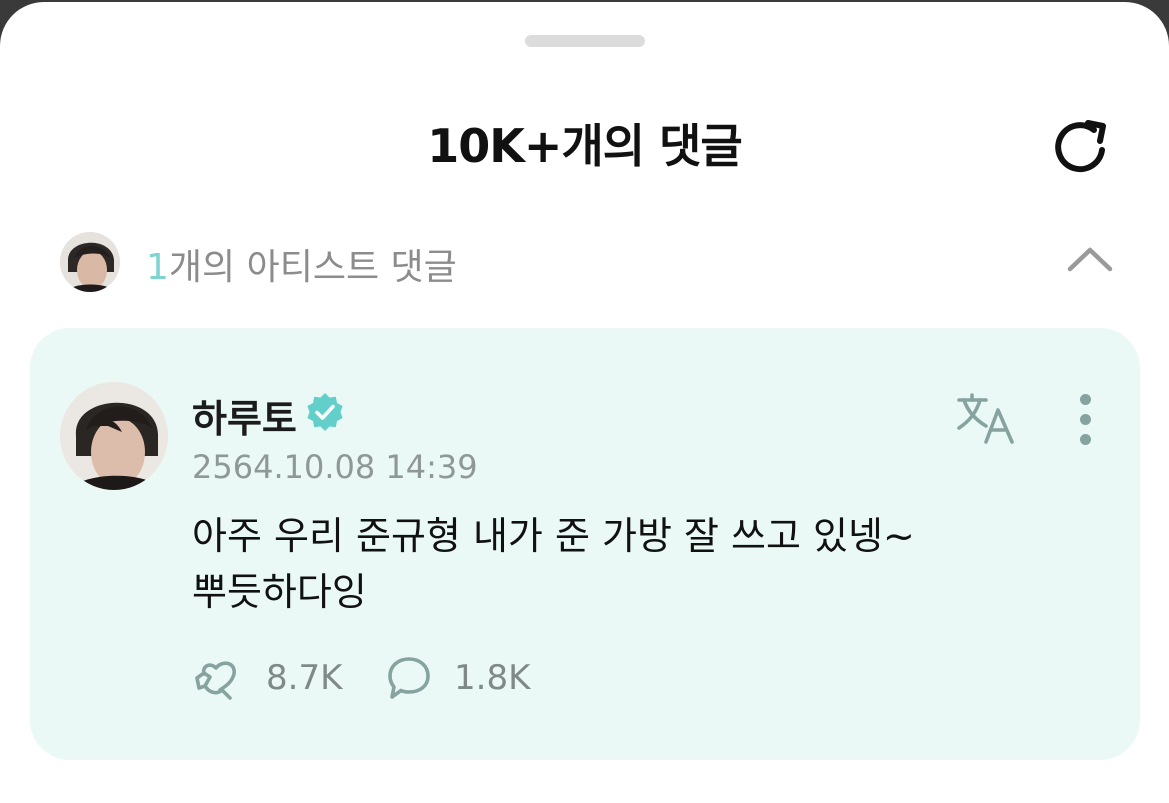 Image resolution: width=1169 pixels, height=803 pixels. I want to click on refresh-icon, so click(1083, 145).